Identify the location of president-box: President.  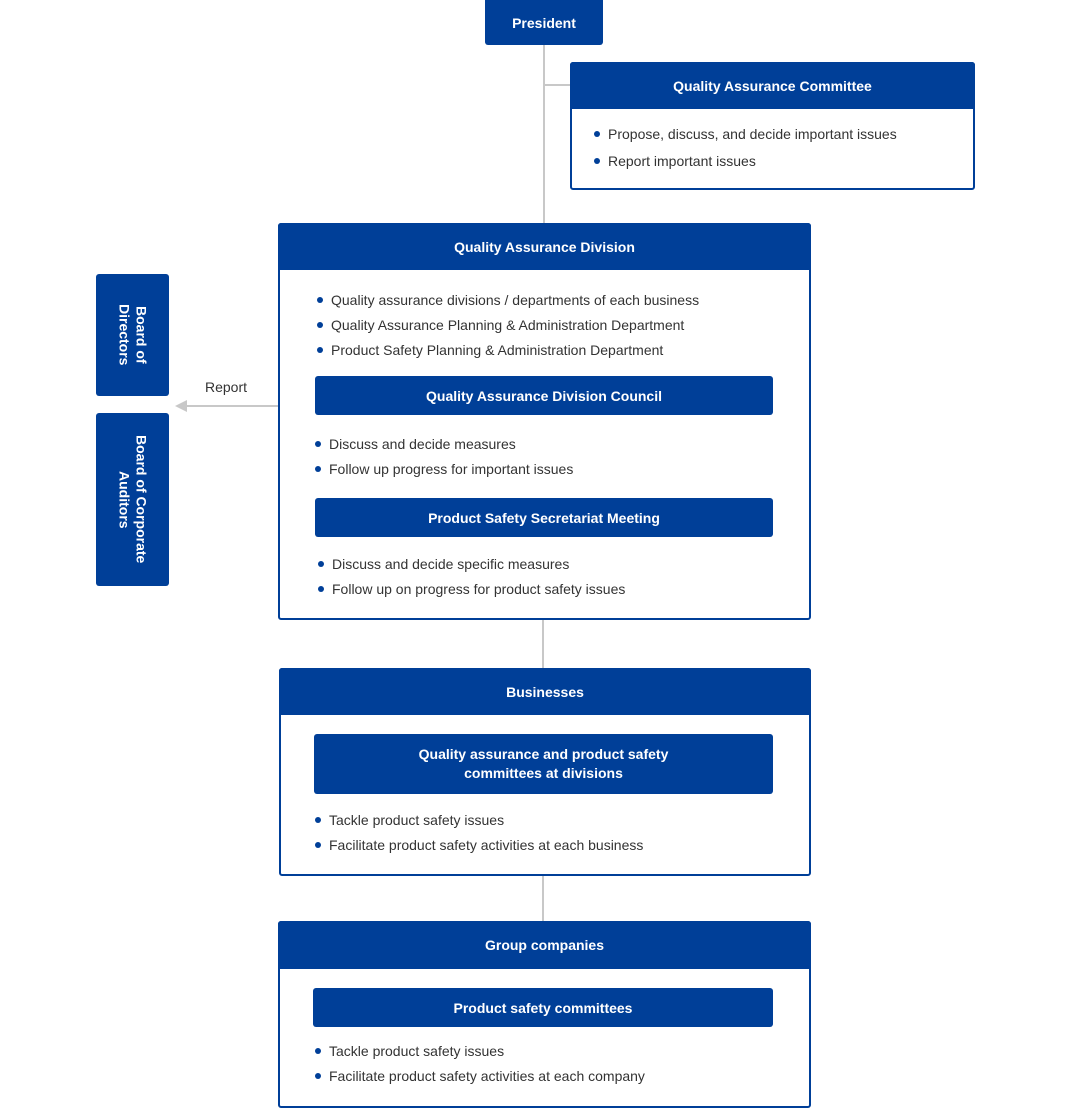
(544, 22).